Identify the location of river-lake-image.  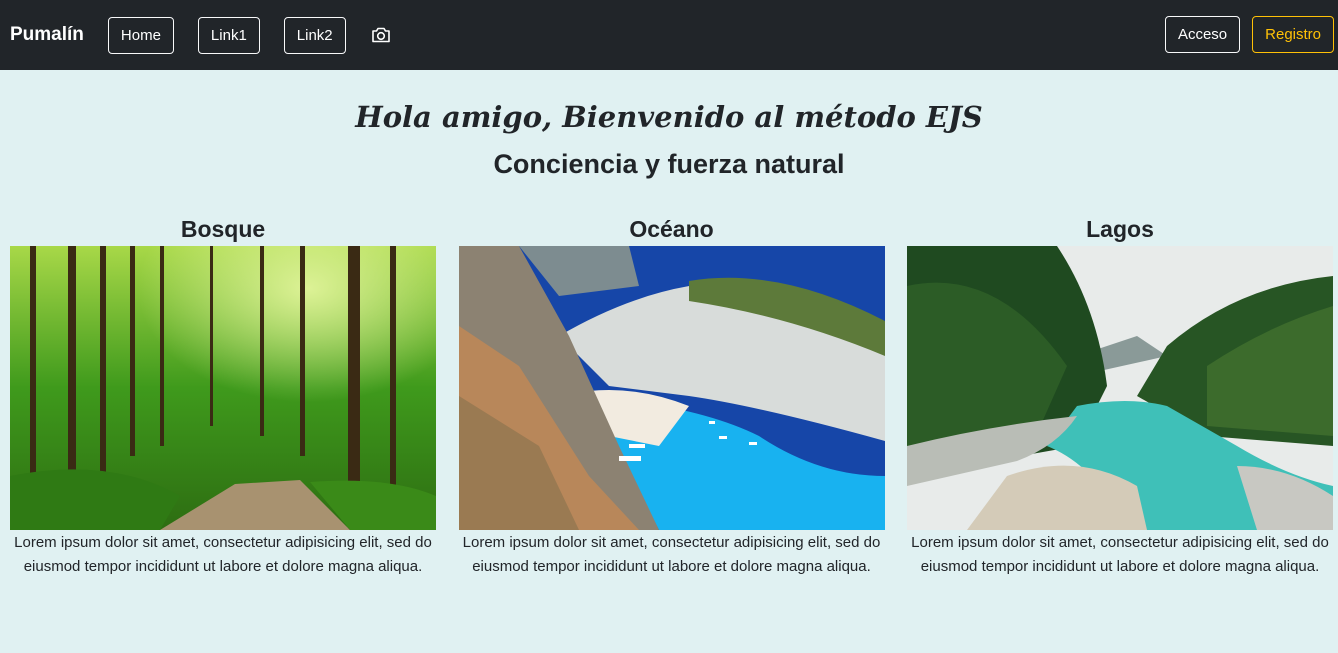
(1120, 388).